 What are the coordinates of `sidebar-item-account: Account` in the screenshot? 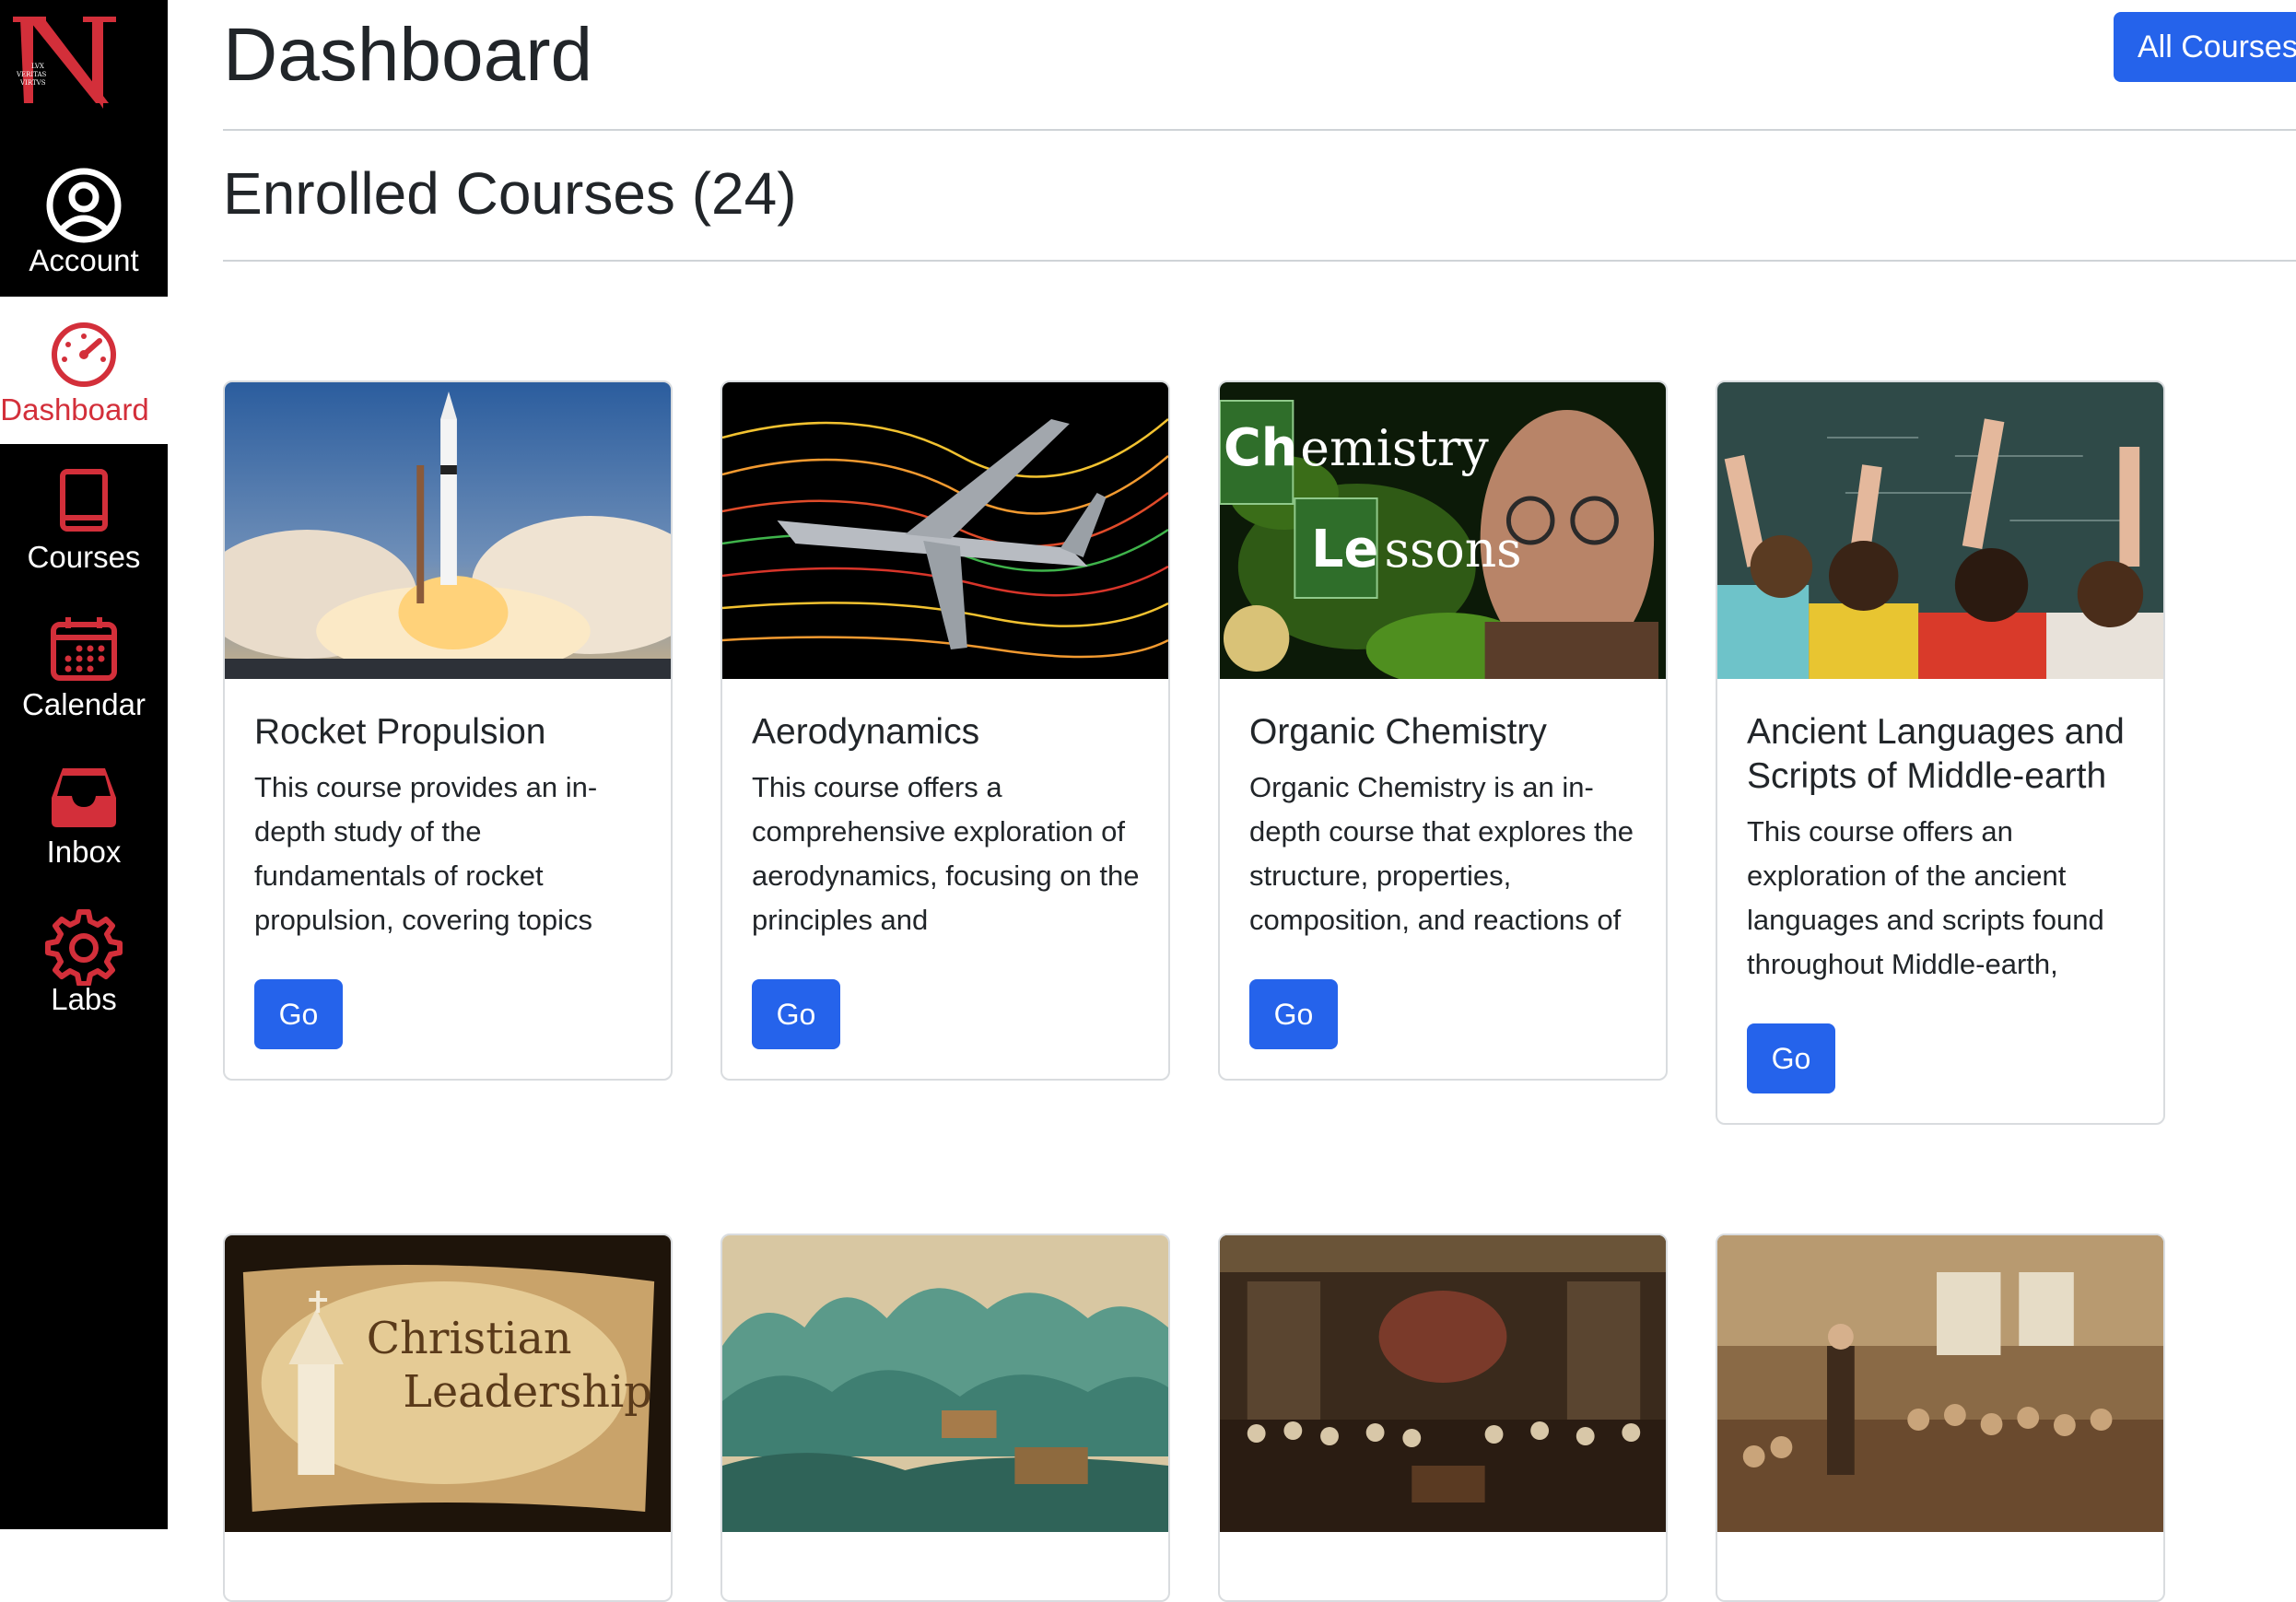 It's located at (84, 221).